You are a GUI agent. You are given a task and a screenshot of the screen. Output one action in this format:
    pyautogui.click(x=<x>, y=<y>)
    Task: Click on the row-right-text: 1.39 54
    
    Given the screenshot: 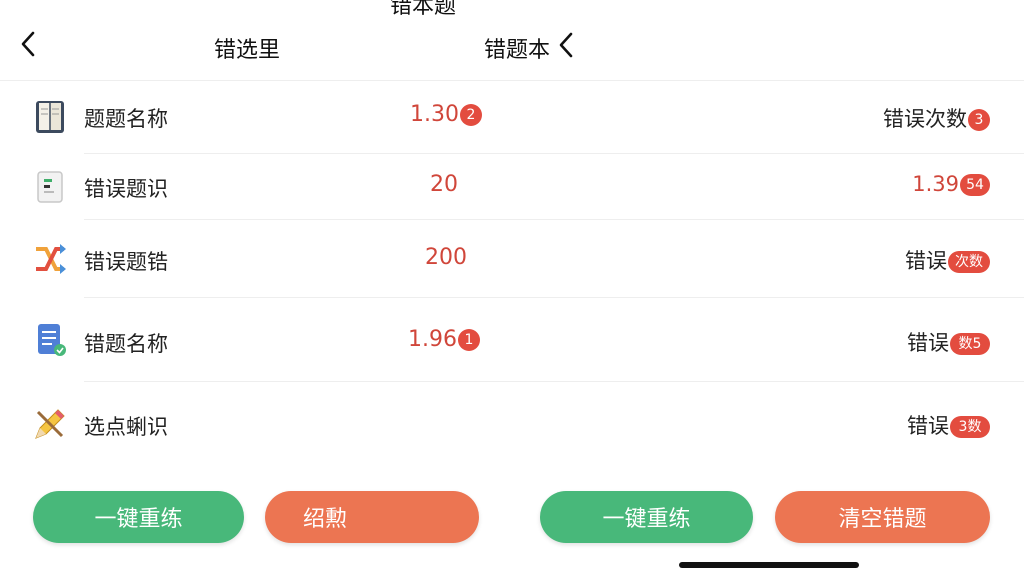 What is the action you would take?
    pyautogui.click(x=951, y=184)
    